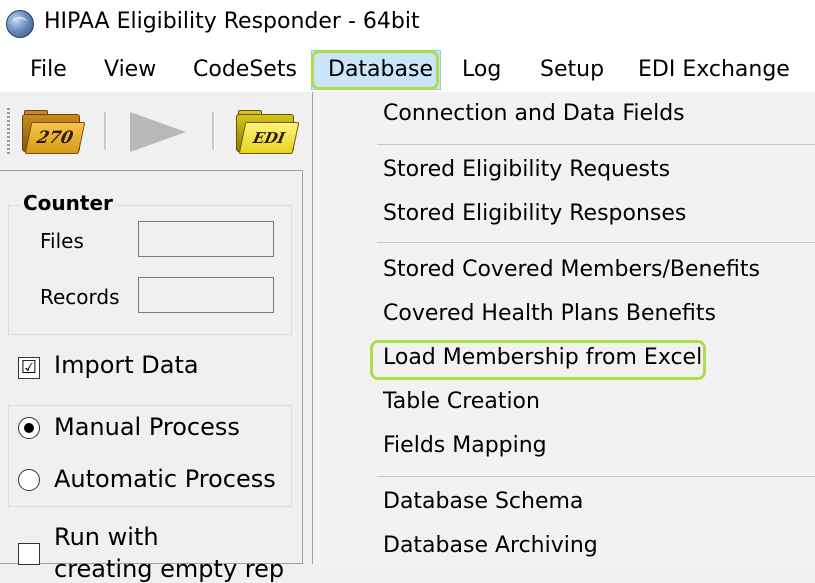  What do you see at coordinates (106, 537) in the screenshot?
I see `run-with-label: Run with` at bounding box center [106, 537].